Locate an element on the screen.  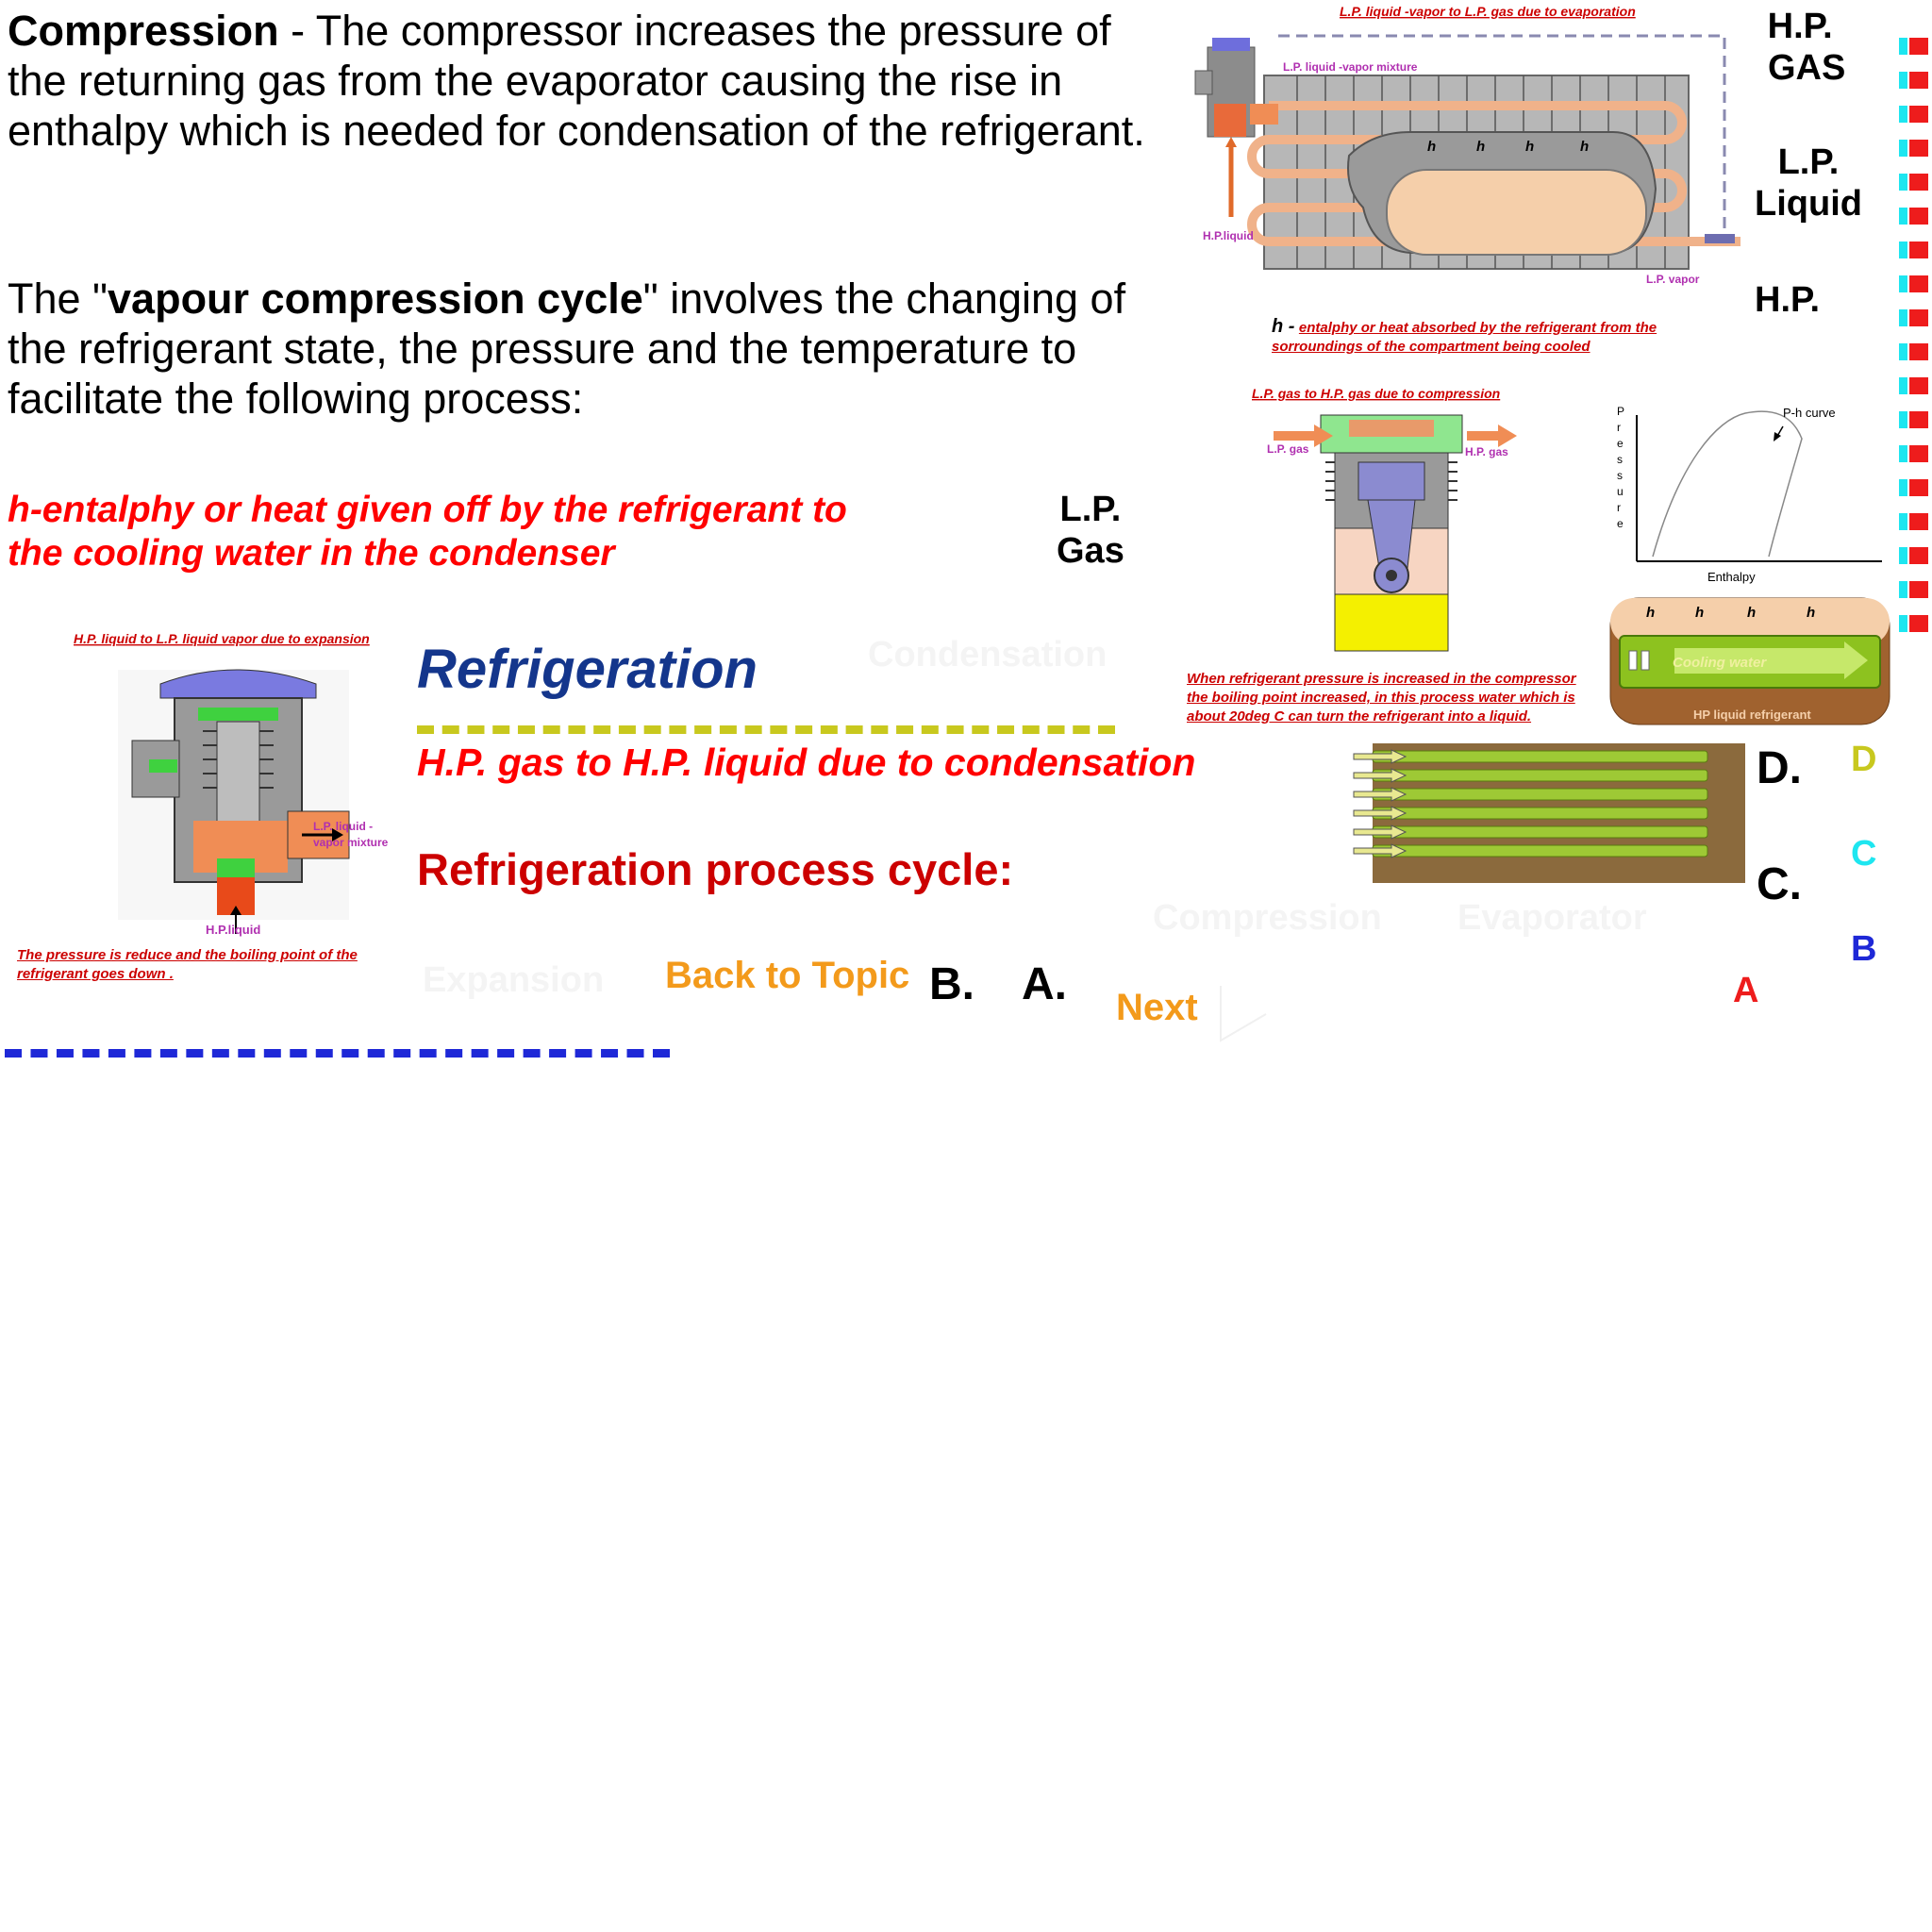
evap-h-1: h is located at coordinates (1432, 147).